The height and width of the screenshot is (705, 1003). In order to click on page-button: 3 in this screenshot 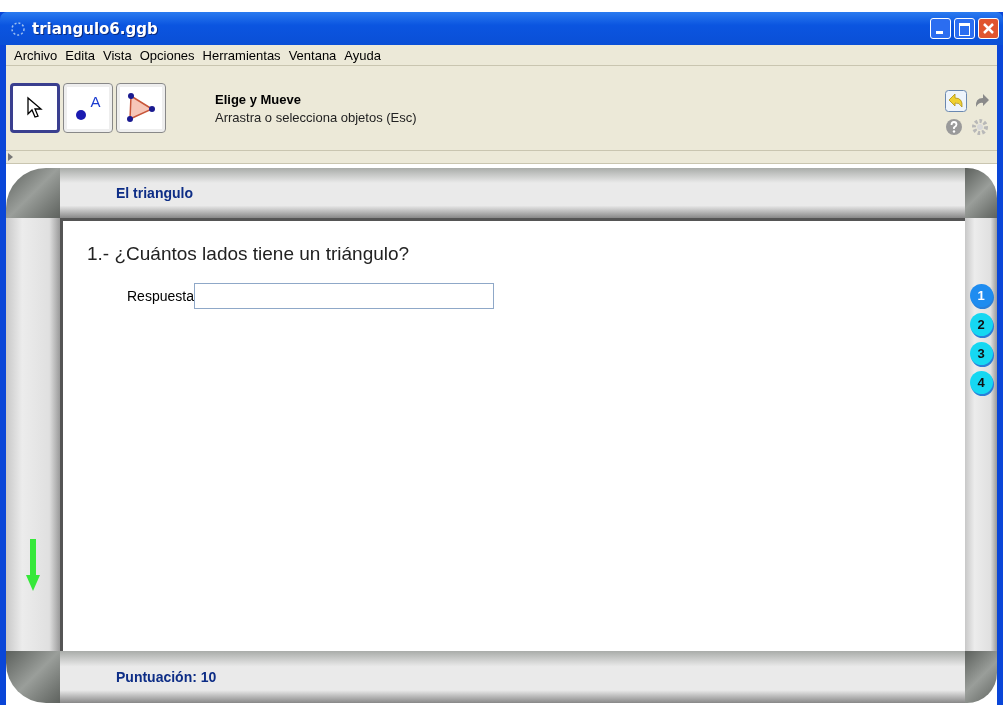, I will do `click(981, 353)`.